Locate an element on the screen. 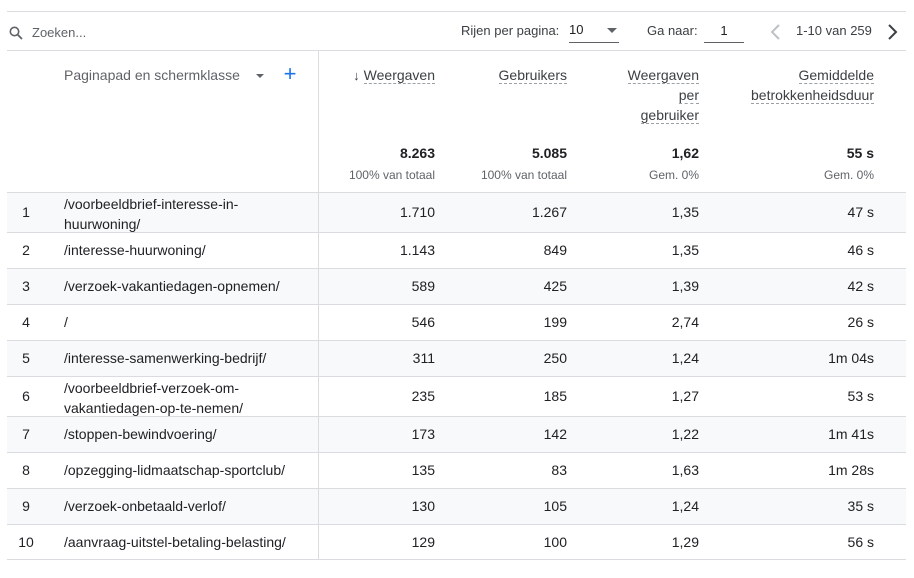  cell-users: 250 is located at coordinates (555, 358).